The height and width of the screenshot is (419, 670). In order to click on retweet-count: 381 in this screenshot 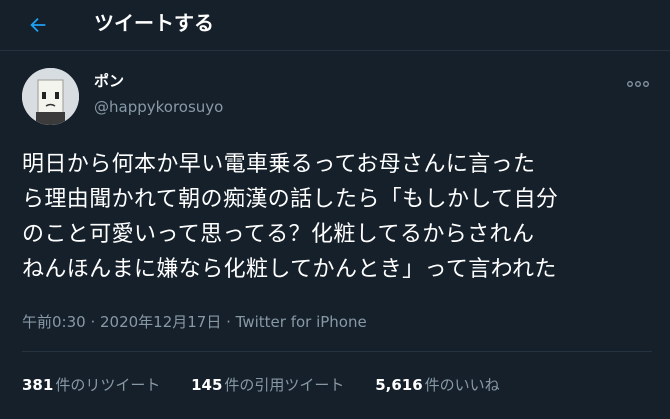, I will do `click(38, 385)`.